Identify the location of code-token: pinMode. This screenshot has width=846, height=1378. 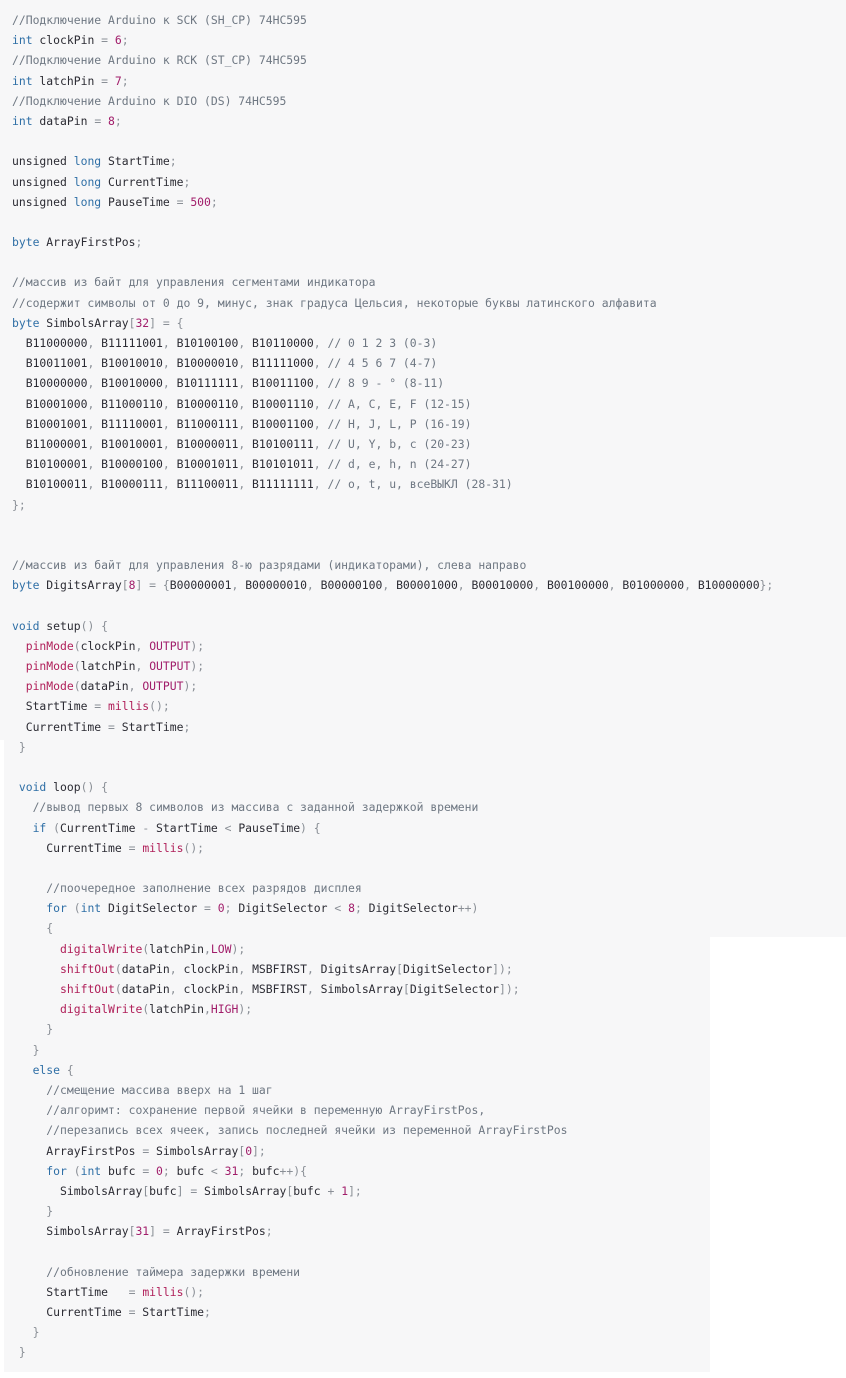
(49, 666).